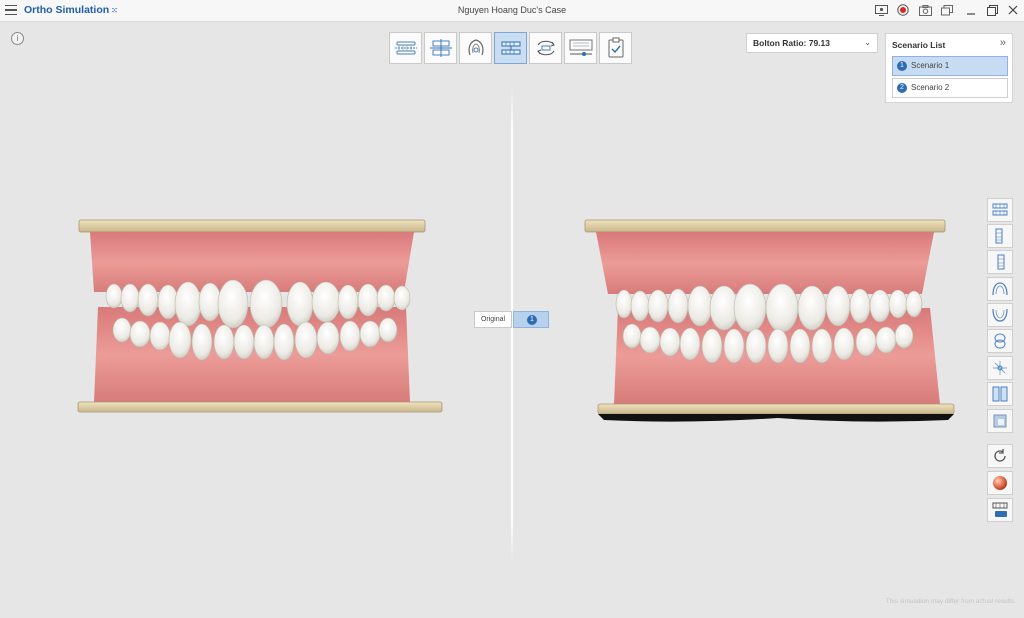 This screenshot has height=618, width=1024. I want to click on color-sphere-button, so click(1000, 483).